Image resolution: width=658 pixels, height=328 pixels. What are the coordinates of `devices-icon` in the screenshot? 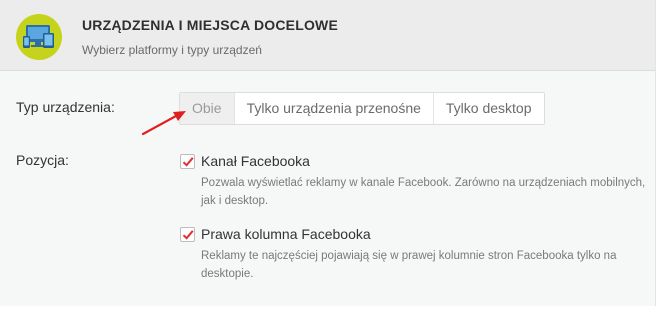 It's located at (39, 37).